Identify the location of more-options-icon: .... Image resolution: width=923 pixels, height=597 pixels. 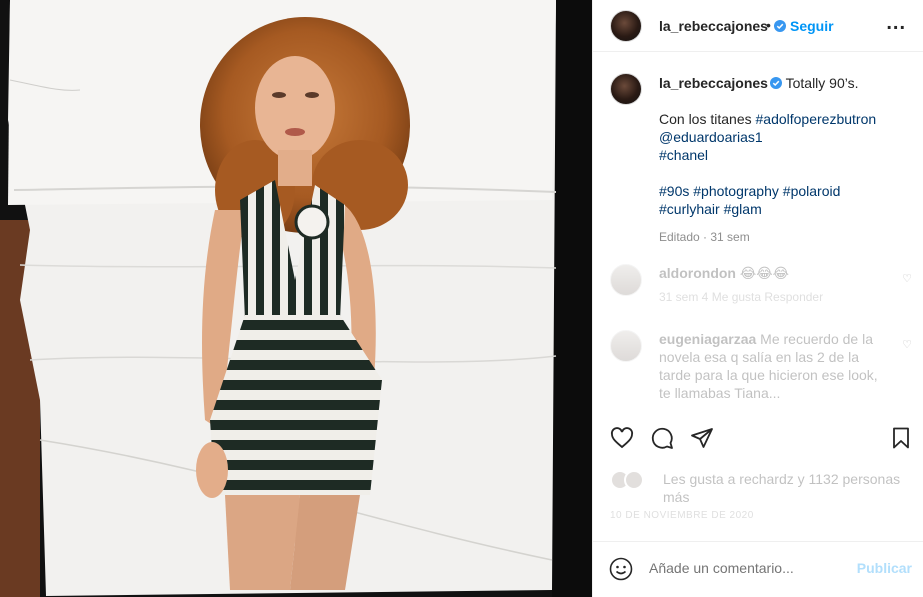
(896, 23).